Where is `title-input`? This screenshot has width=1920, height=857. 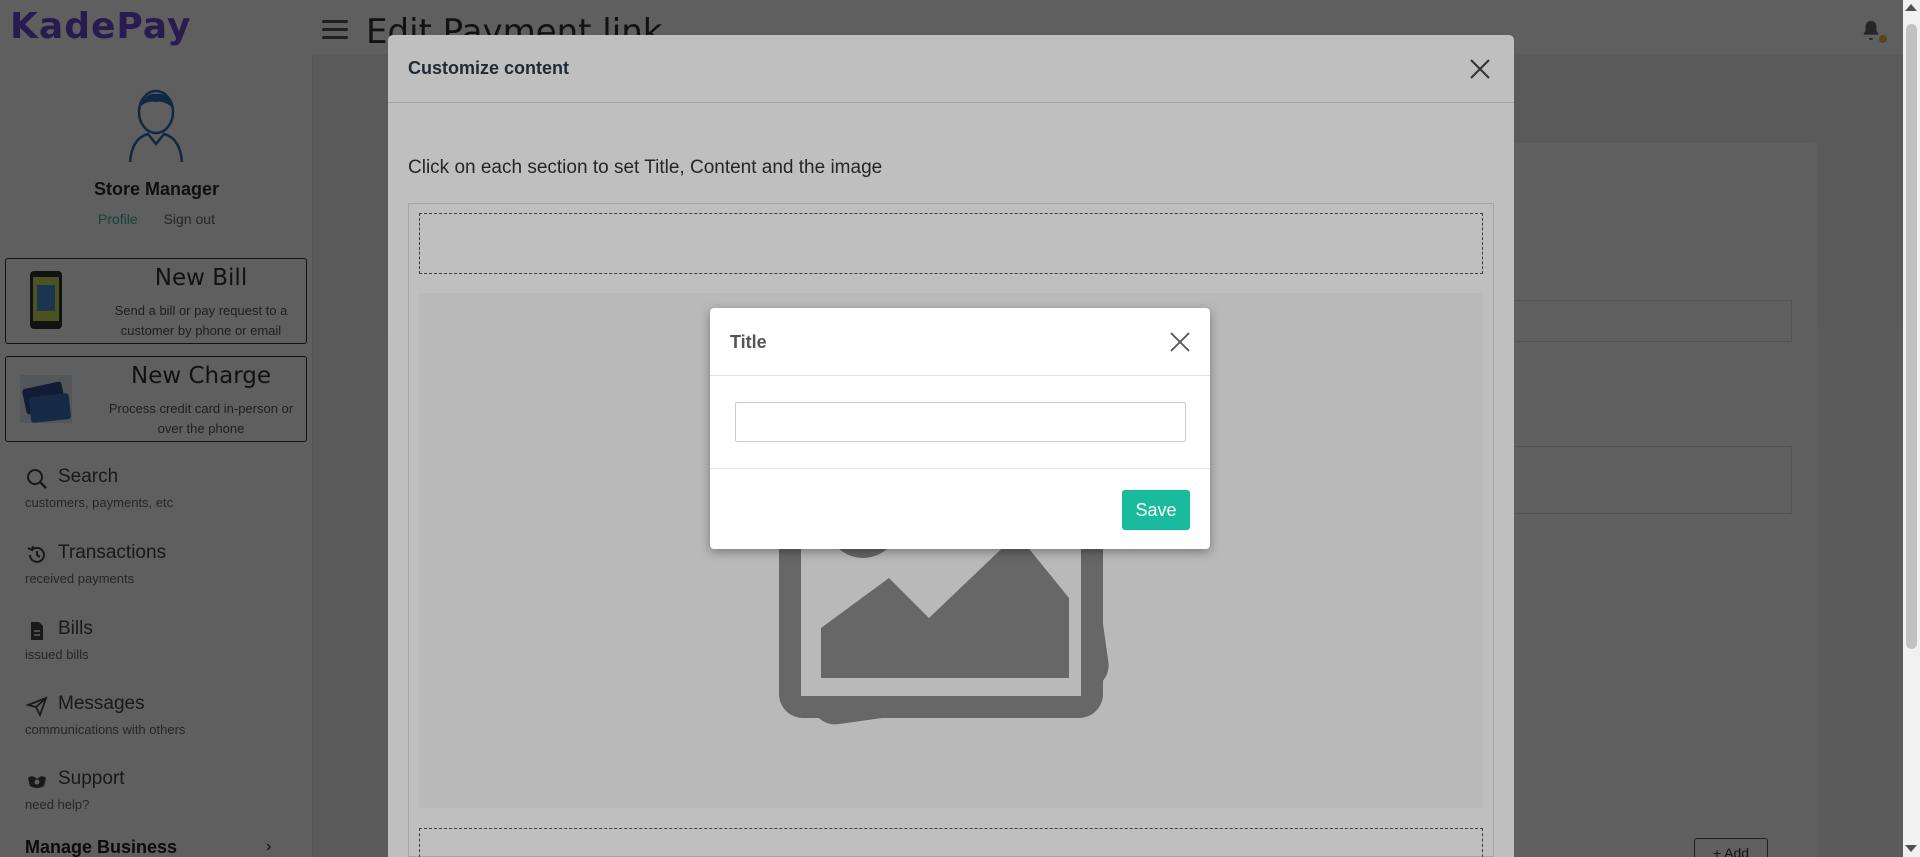 title-input is located at coordinates (960, 422).